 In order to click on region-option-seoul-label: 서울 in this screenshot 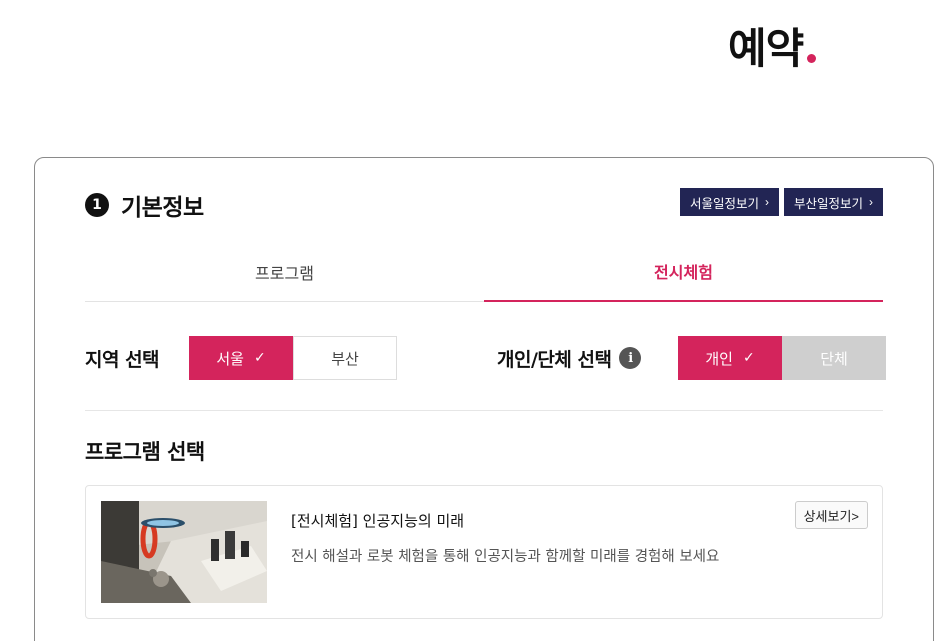, I will do `click(230, 358)`.